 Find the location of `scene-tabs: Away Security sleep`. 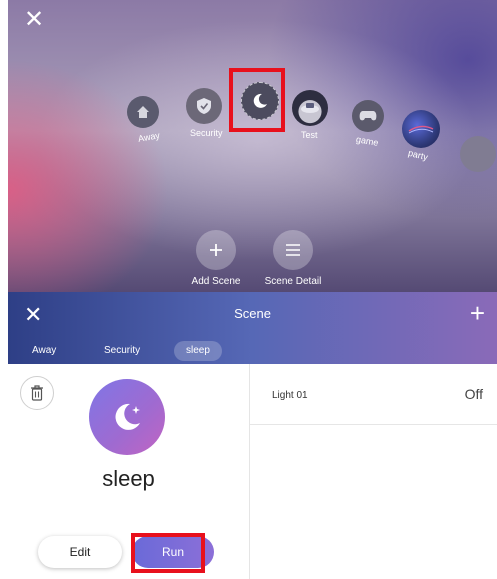

scene-tabs: Away Security sleep is located at coordinates (252, 351).